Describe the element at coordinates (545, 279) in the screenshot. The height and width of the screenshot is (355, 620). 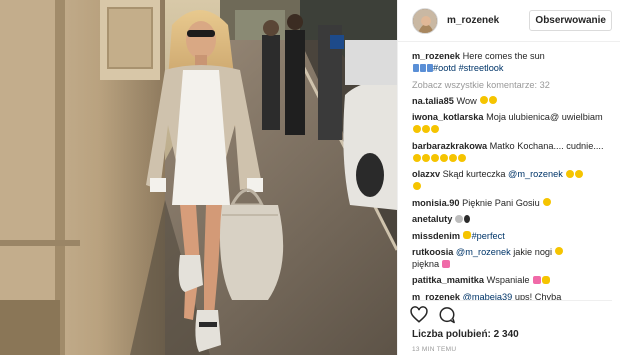
I see `thumbs-up-emoji-icon` at that location.